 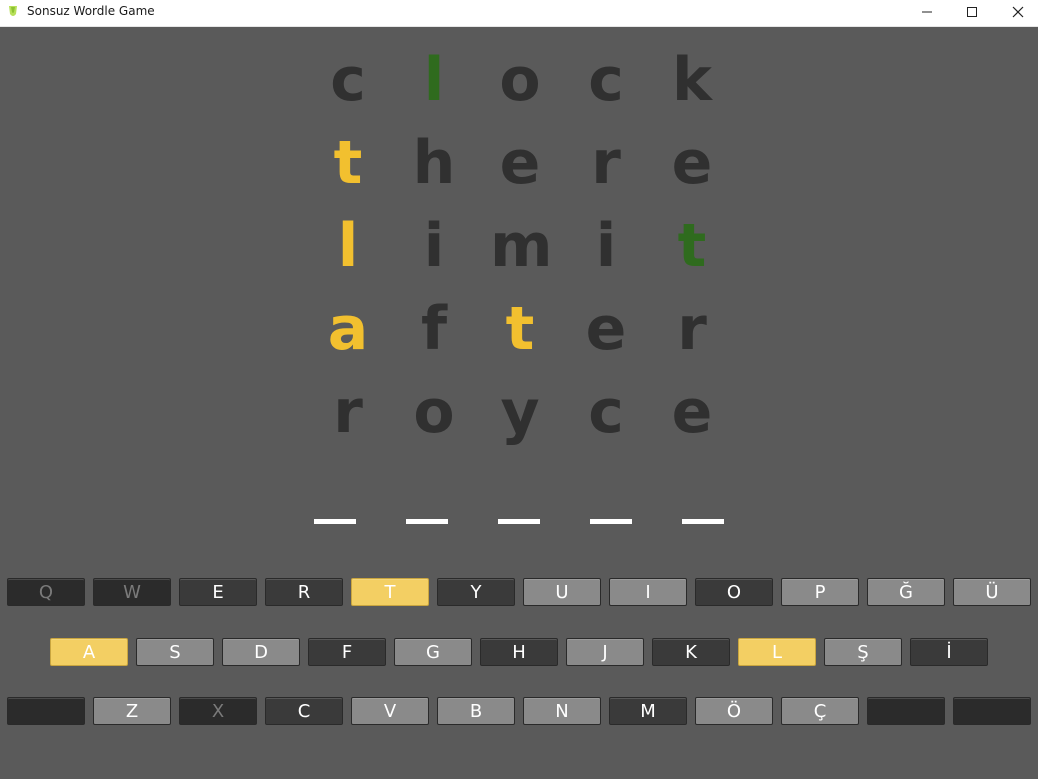 What do you see at coordinates (390, 711) in the screenshot?
I see `key-v: V` at bounding box center [390, 711].